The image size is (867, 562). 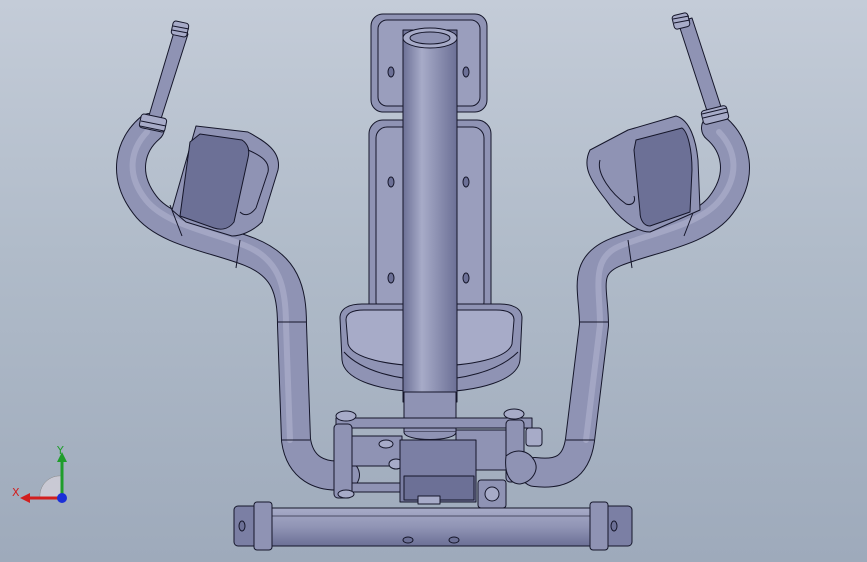 What do you see at coordinates (433, 526) in the screenshot?
I see `base-crossbar` at bounding box center [433, 526].